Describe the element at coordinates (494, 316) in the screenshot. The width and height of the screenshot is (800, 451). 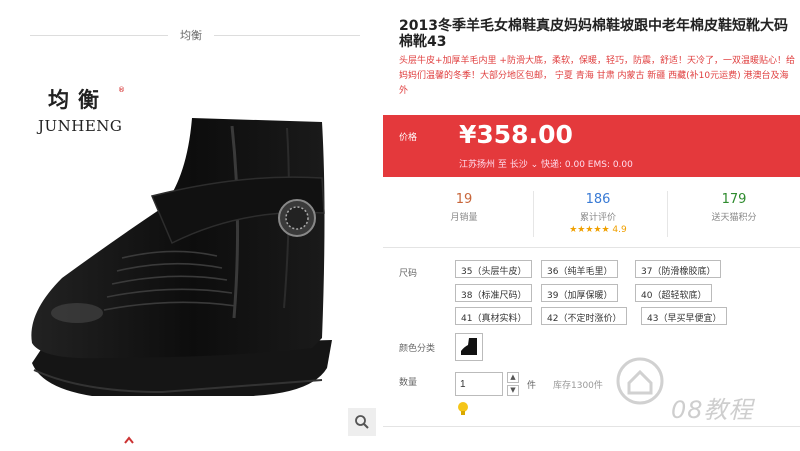
I see `size-option: 41（真材实料）` at that location.